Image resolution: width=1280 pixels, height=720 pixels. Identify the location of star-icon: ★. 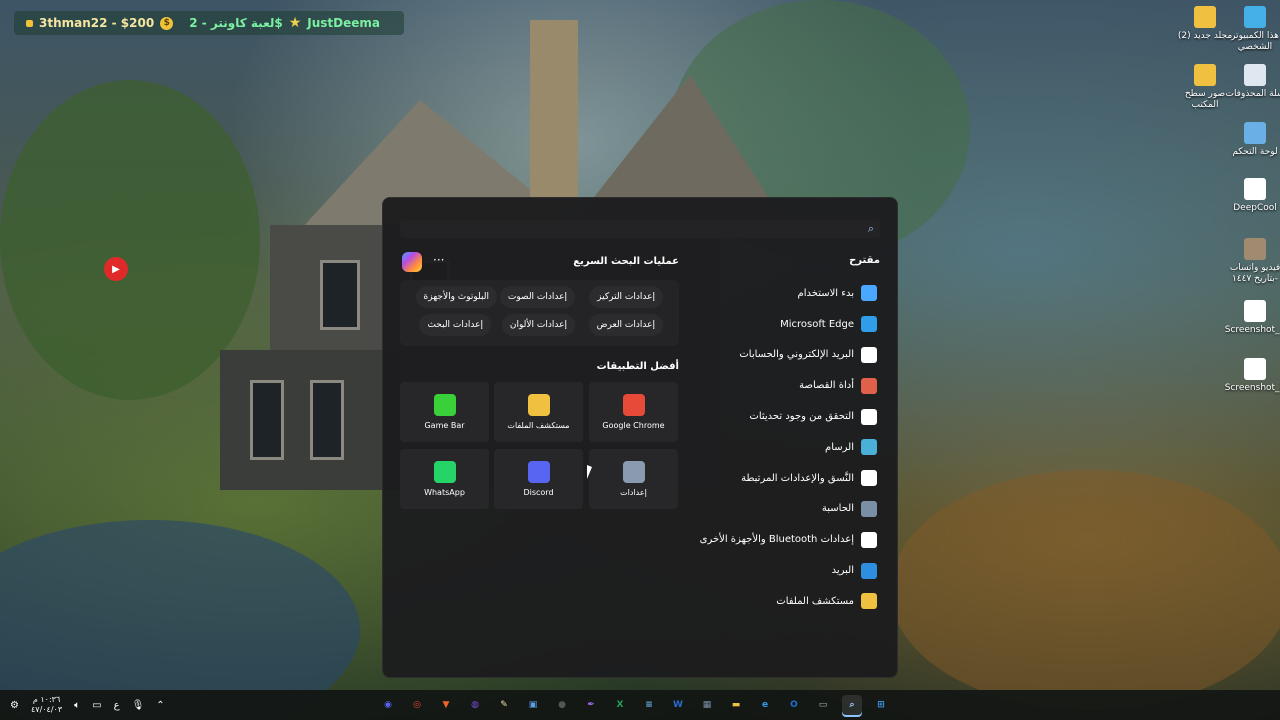
(295, 23).